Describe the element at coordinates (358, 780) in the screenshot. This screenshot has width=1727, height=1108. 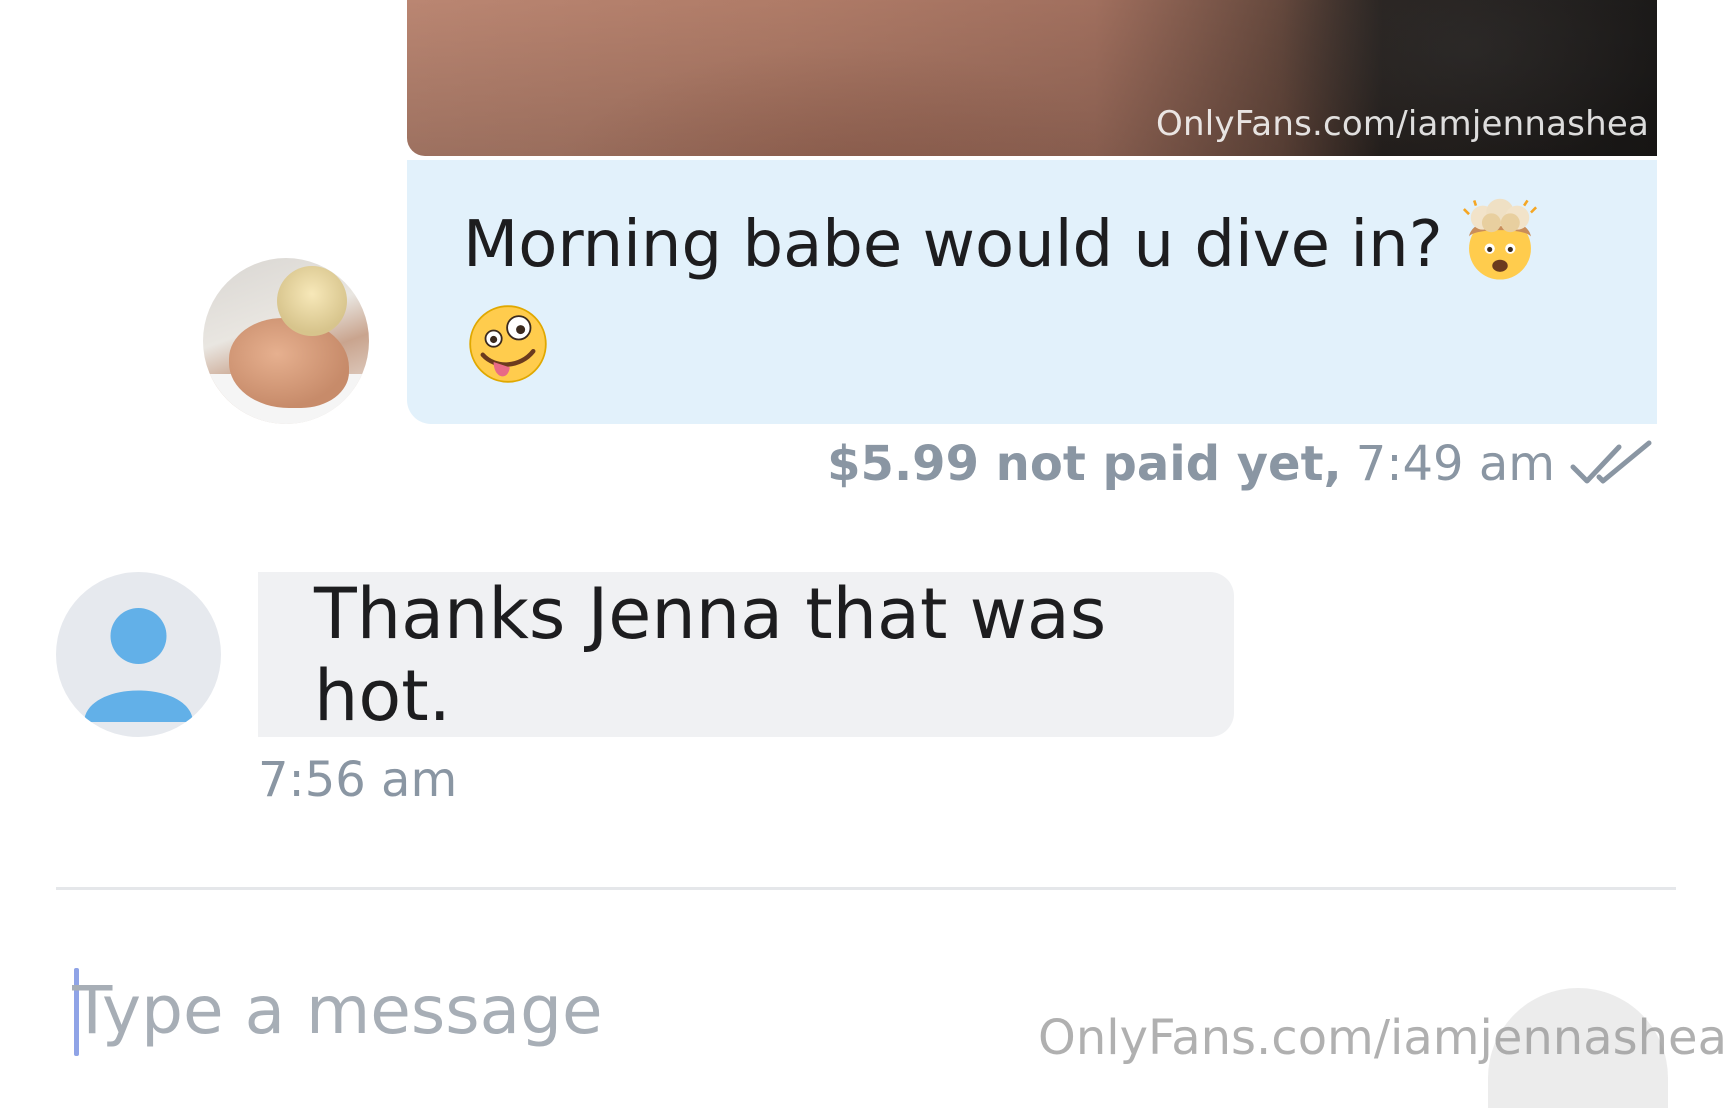
I see `incoming-message-time: 7:56 am` at that location.